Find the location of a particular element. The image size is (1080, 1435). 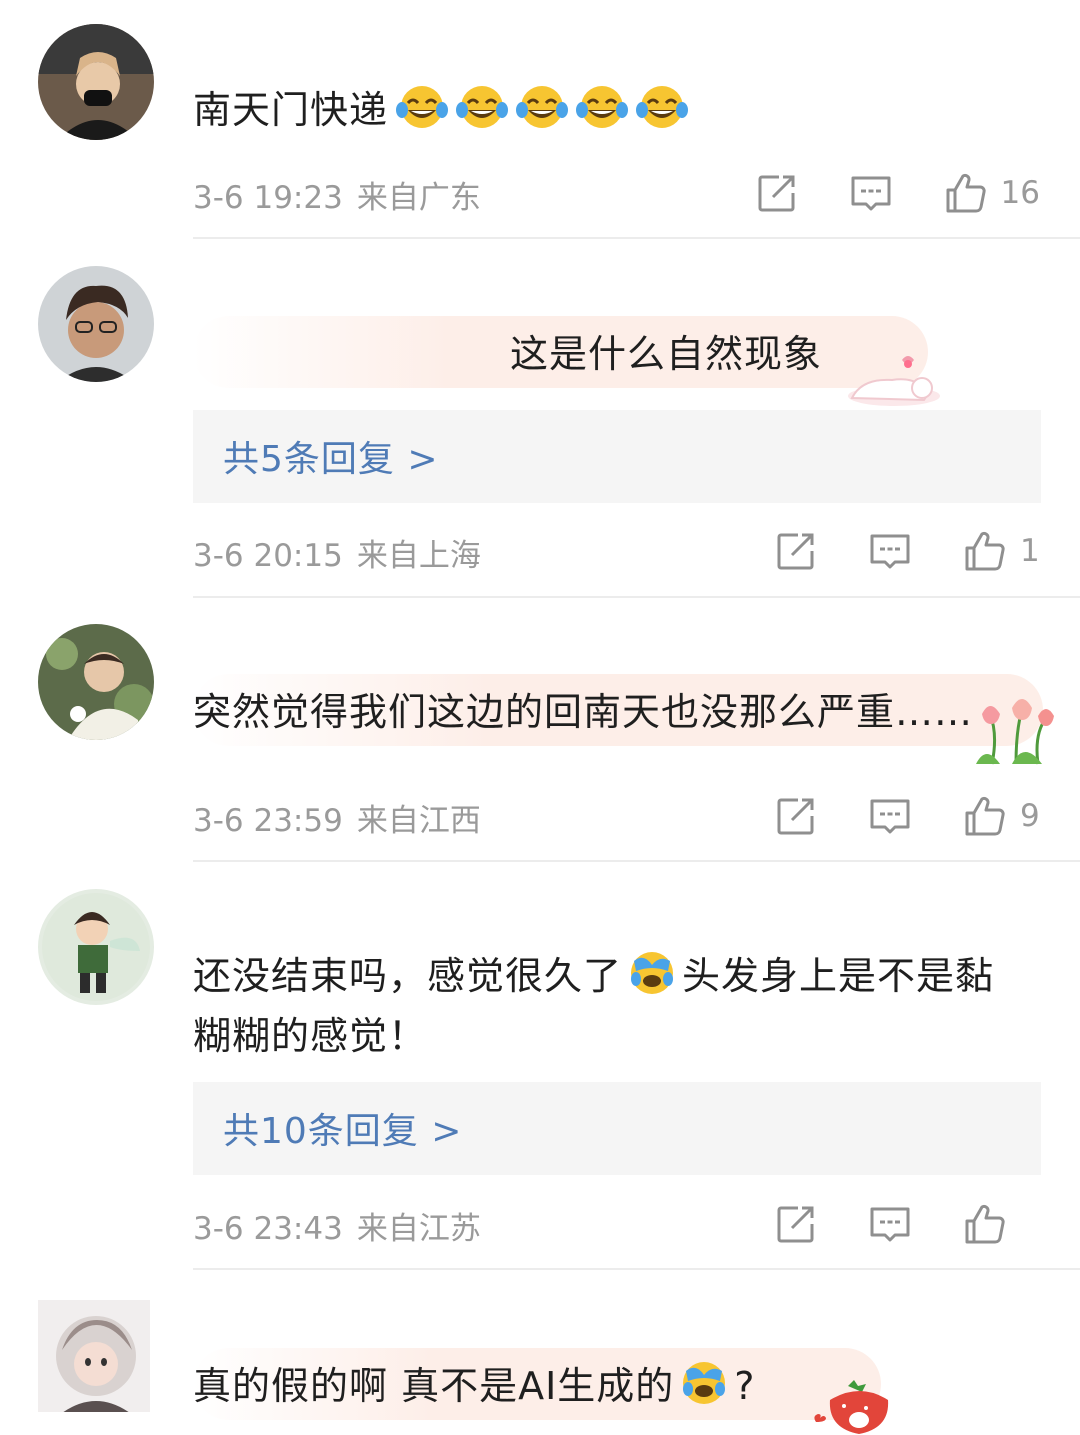

timestamp: 3-6 23:59 is located at coordinates (268, 821).